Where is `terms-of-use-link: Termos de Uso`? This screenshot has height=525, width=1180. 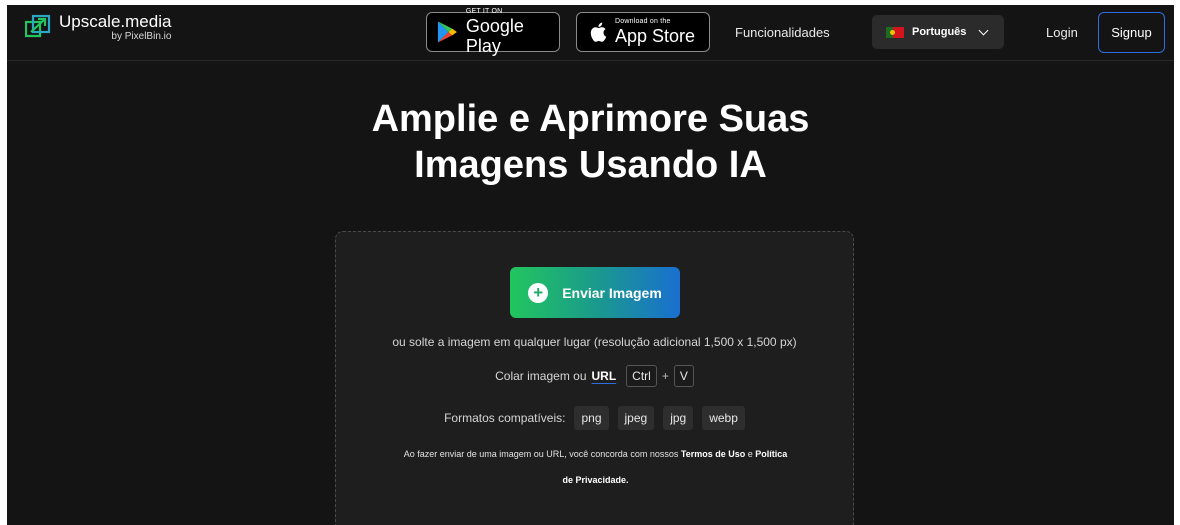 terms-of-use-link: Termos de Uso is located at coordinates (713, 454).